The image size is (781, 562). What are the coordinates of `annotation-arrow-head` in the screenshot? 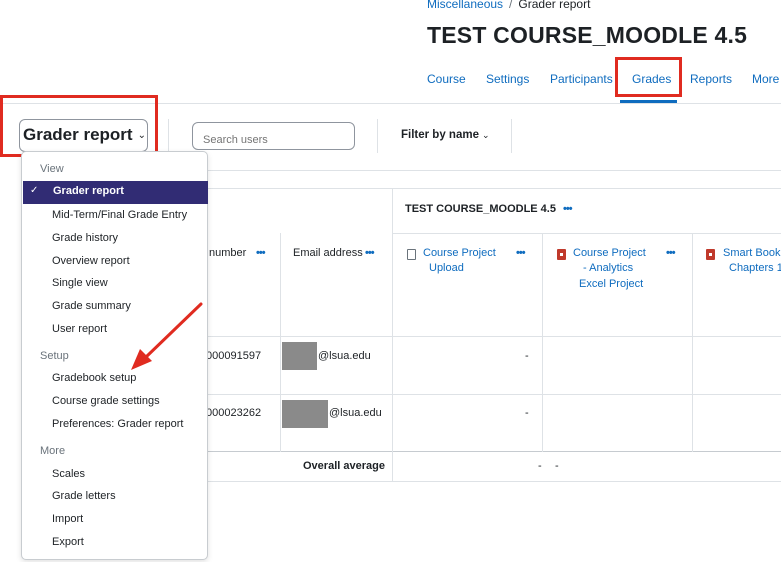 It's located at (141, 359).